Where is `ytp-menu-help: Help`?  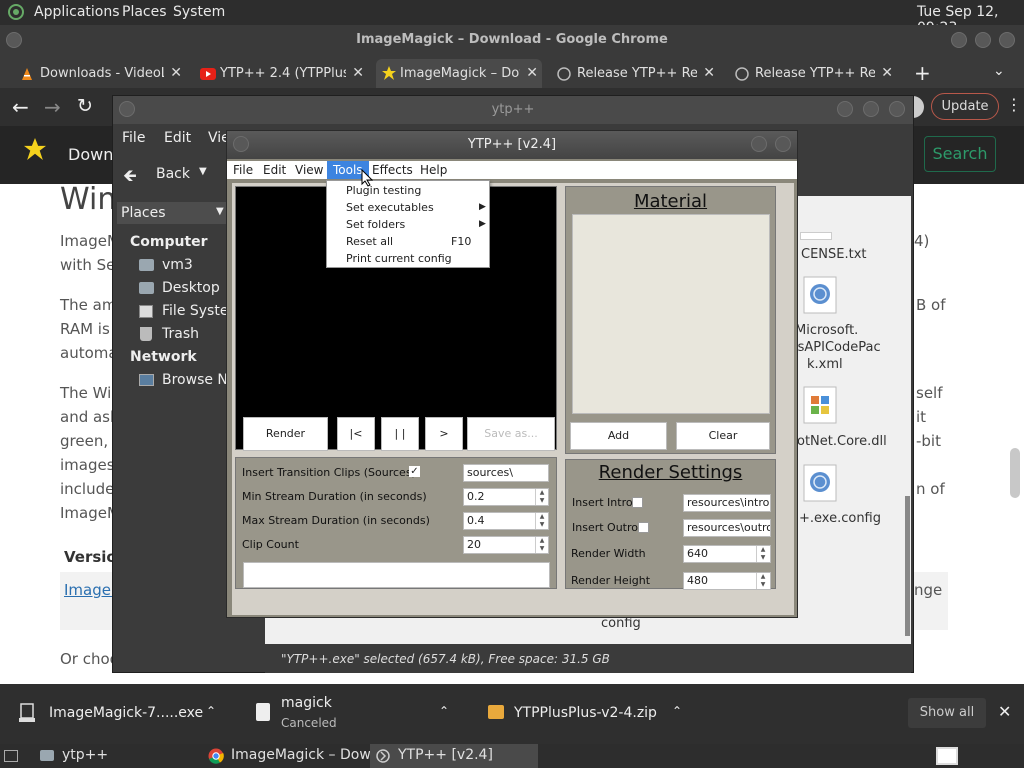 ytp-menu-help: Help is located at coordinates (433, 170).